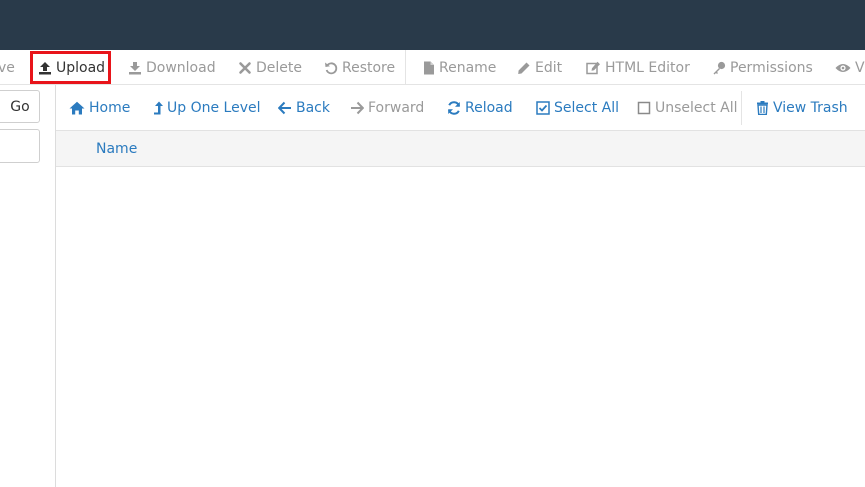  I want to click on restore-label: Restore, so click(369, 67).